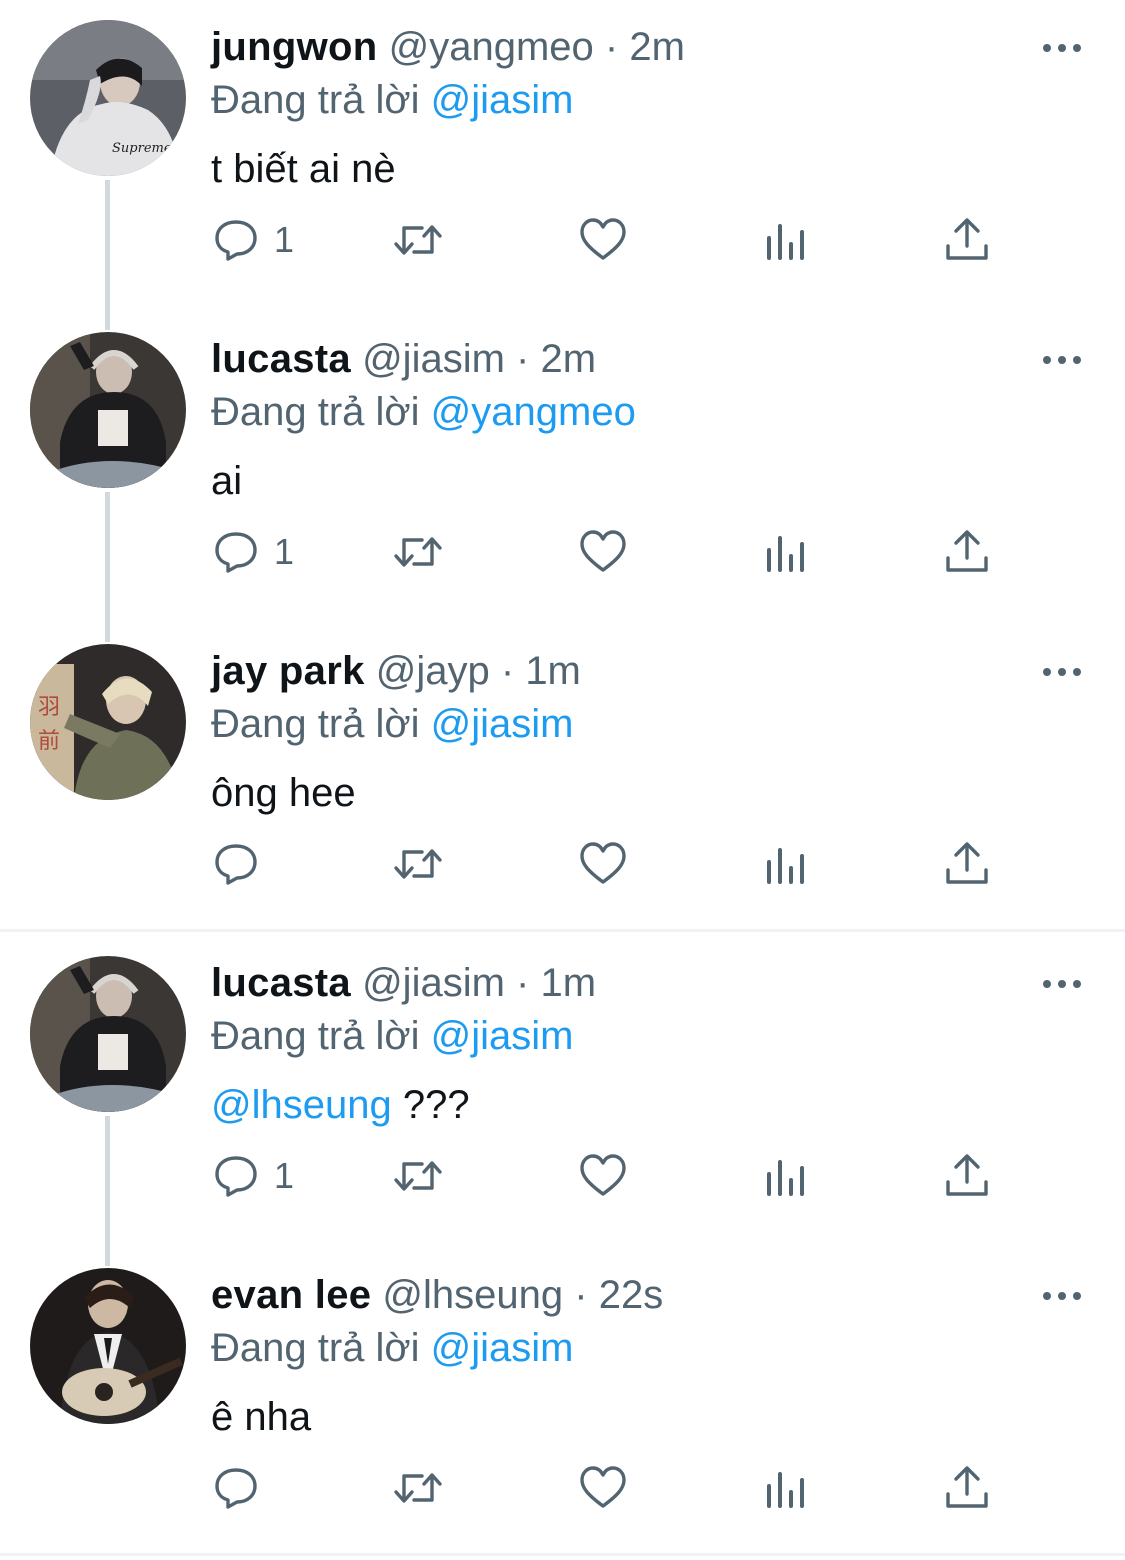 The width and height of the screenshot is (1125, 1560). I want to click on display-name: evan lee, so click(291, 1295).